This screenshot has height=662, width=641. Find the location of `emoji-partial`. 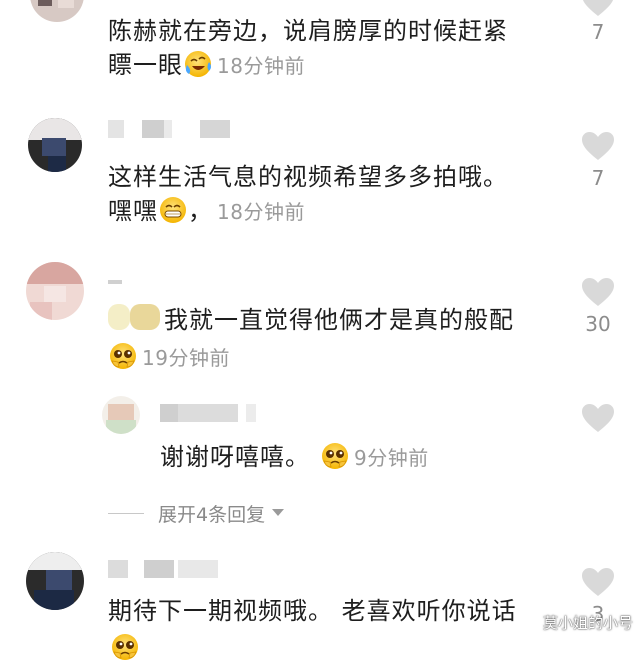

emoji-partial is located at coordinates (125, 647).